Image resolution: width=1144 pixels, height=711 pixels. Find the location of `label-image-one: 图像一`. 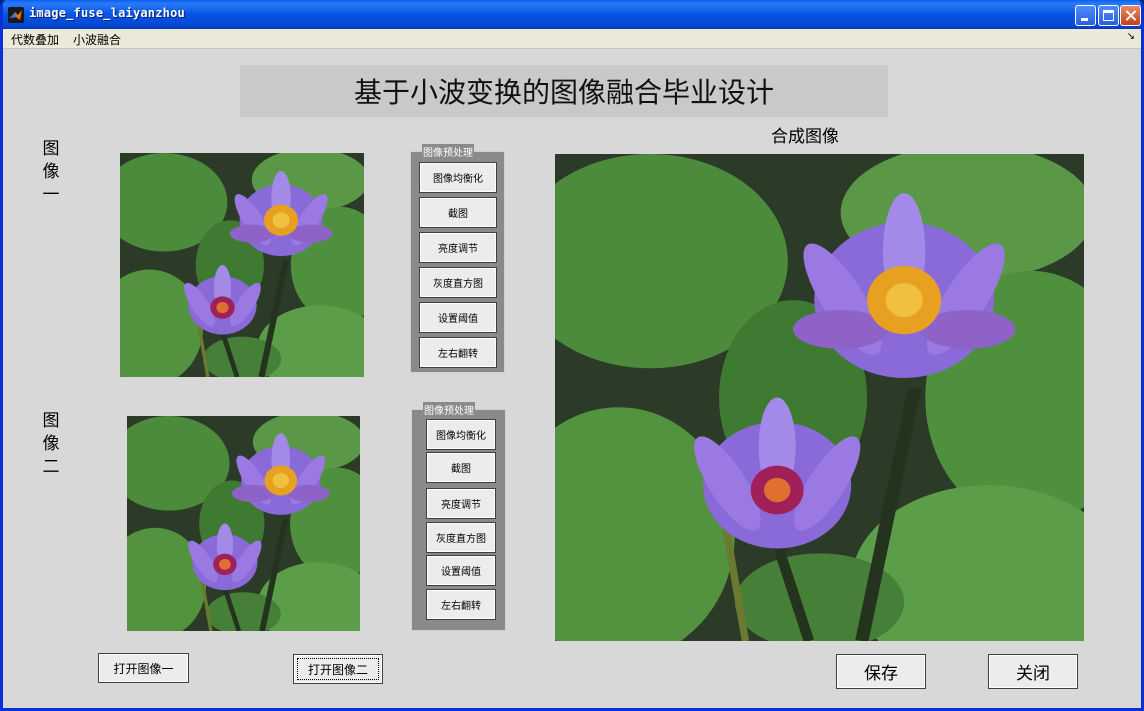

label-image-one: 图像一 is located at coordinates (51, 172).